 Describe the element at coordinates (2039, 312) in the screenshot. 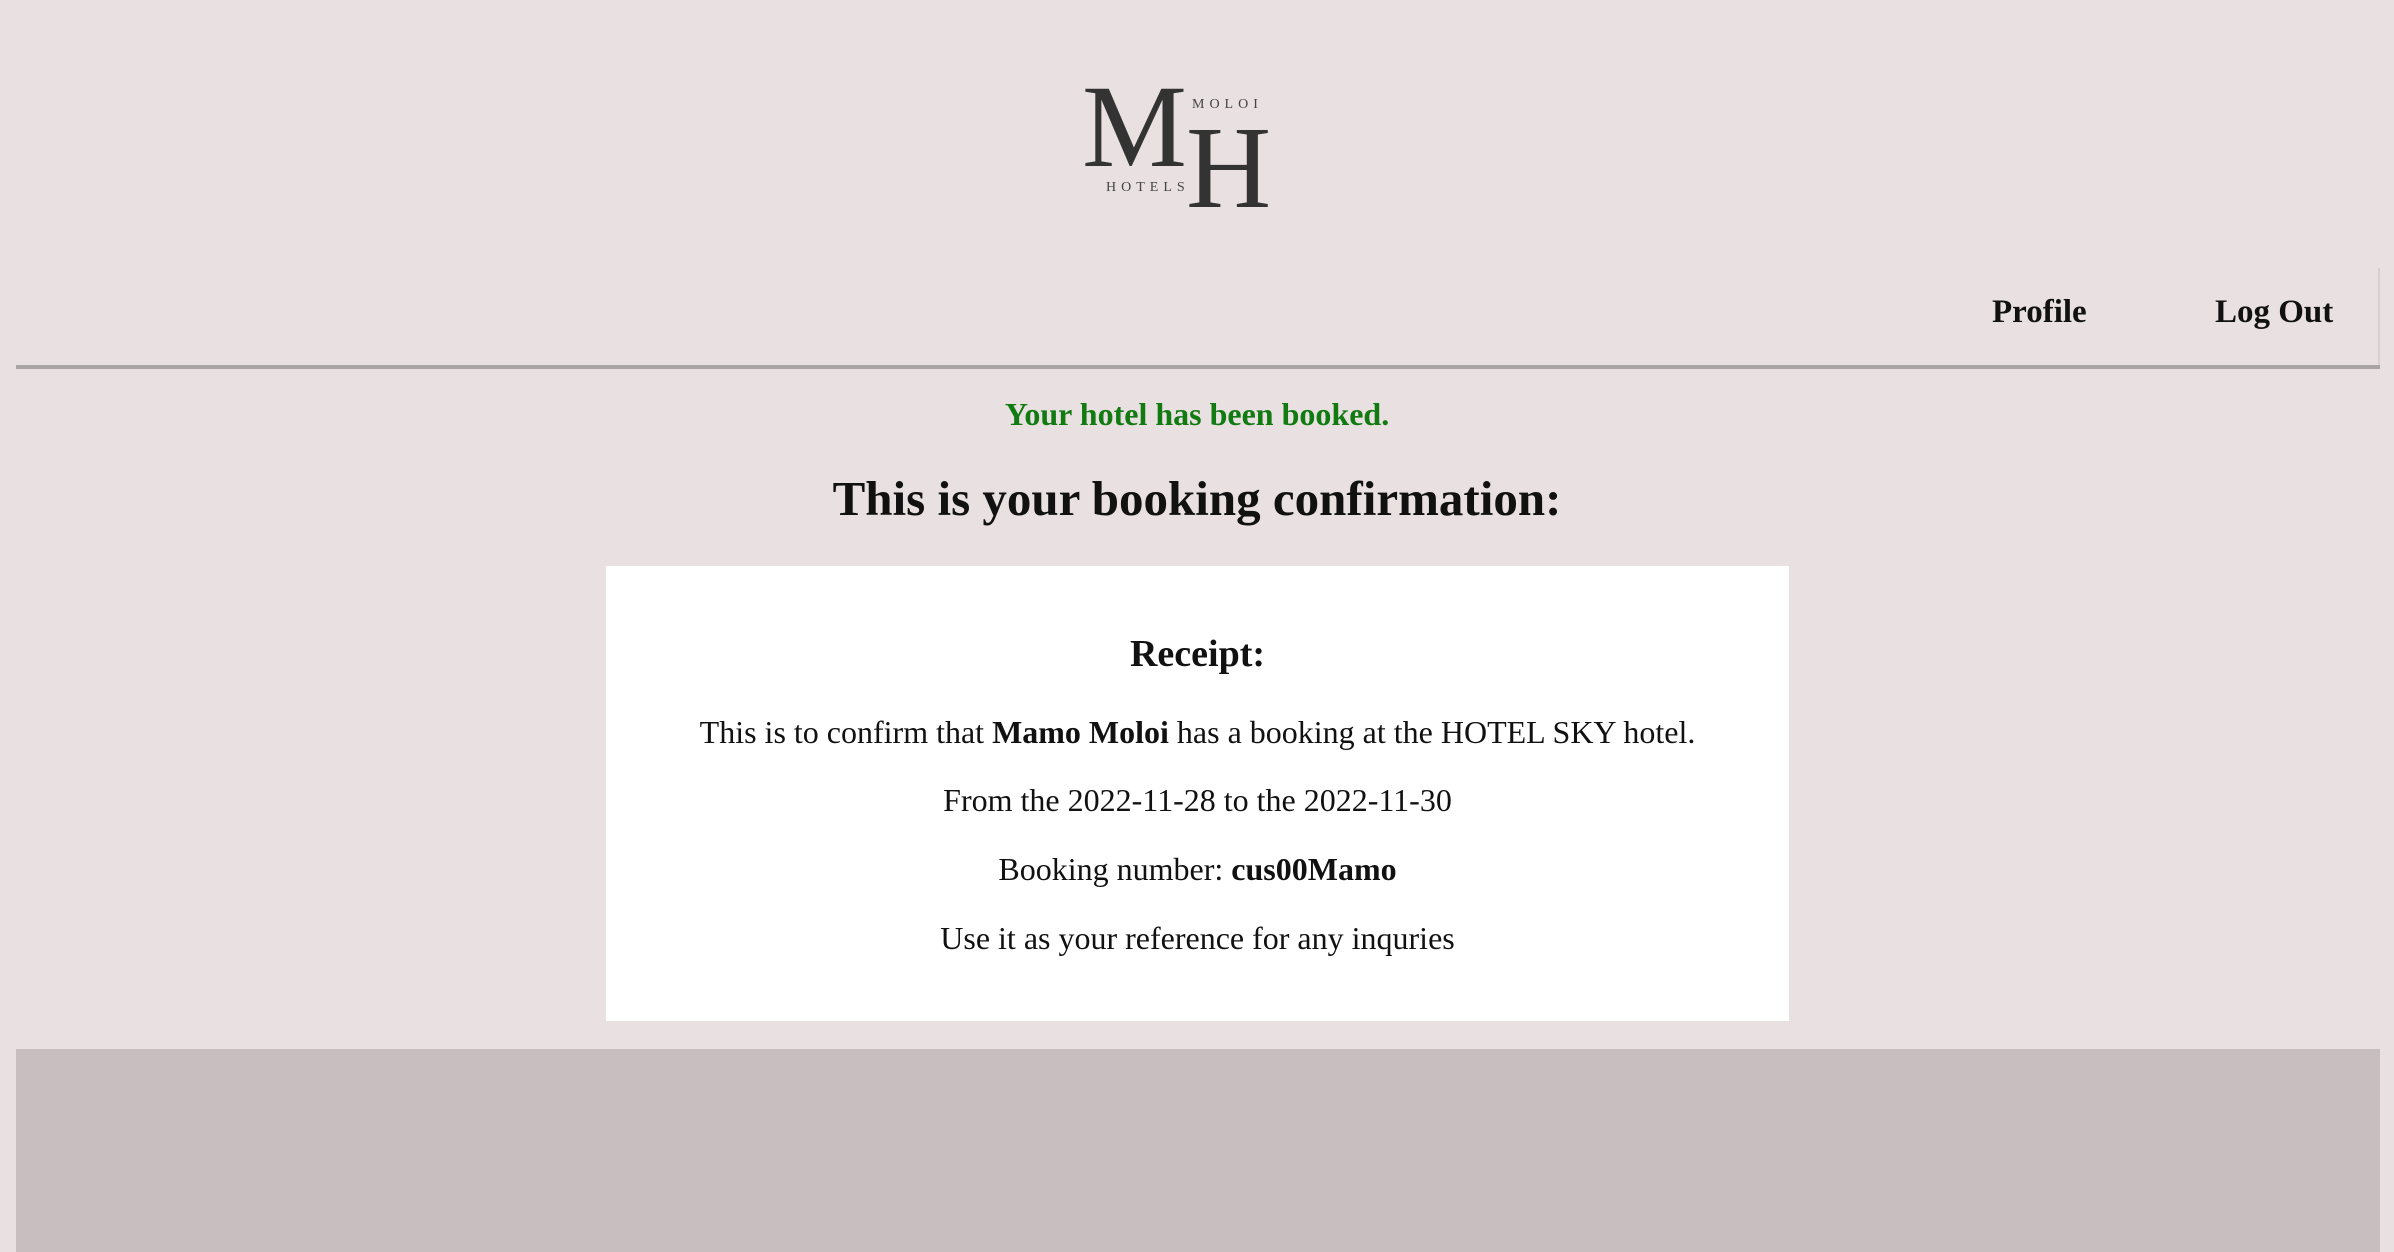

I see `nav-profile-link: Profile` at that location.